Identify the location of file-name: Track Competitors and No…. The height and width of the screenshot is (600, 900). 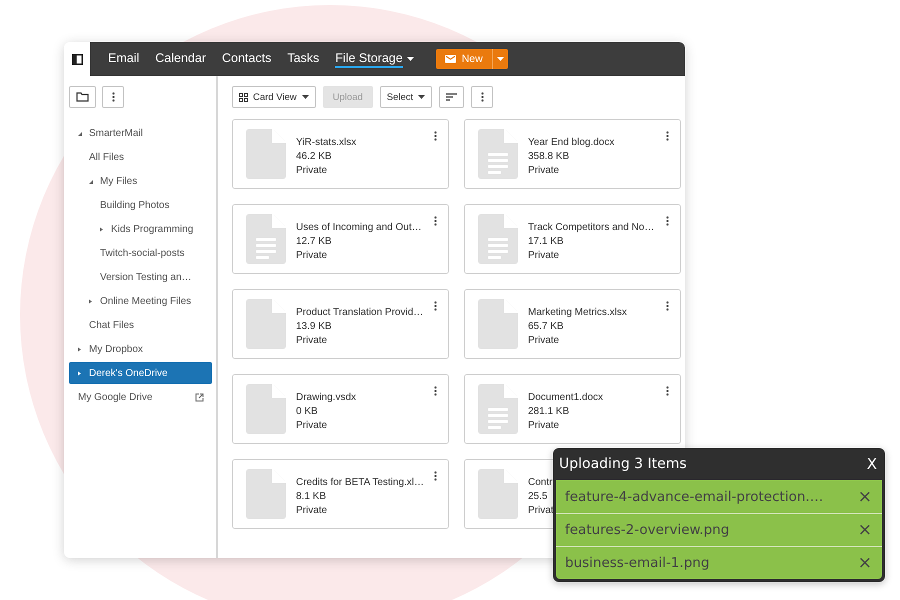
(591, 227).